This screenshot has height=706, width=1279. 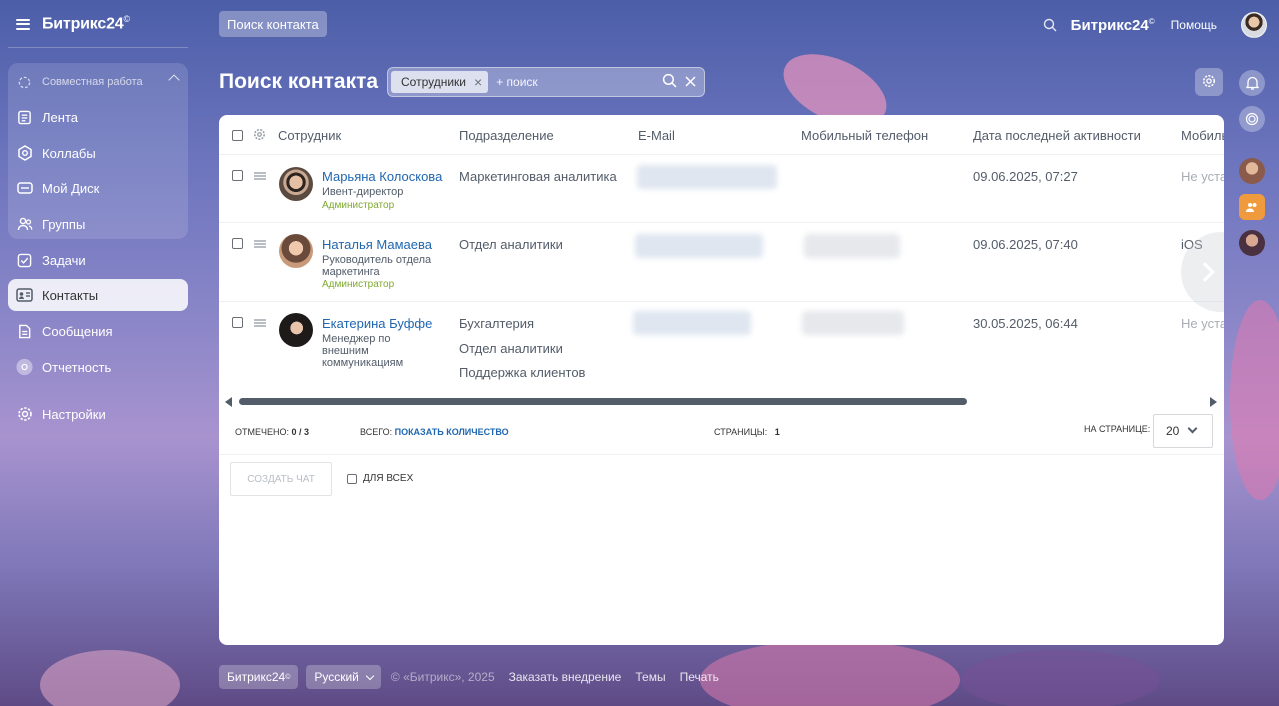 I want to click on filter-chip: Сотрудники ×, so click(x=440, y=82).